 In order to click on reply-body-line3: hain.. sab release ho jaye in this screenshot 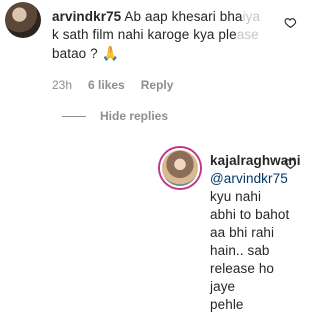, I will do `click(242, 268)`.